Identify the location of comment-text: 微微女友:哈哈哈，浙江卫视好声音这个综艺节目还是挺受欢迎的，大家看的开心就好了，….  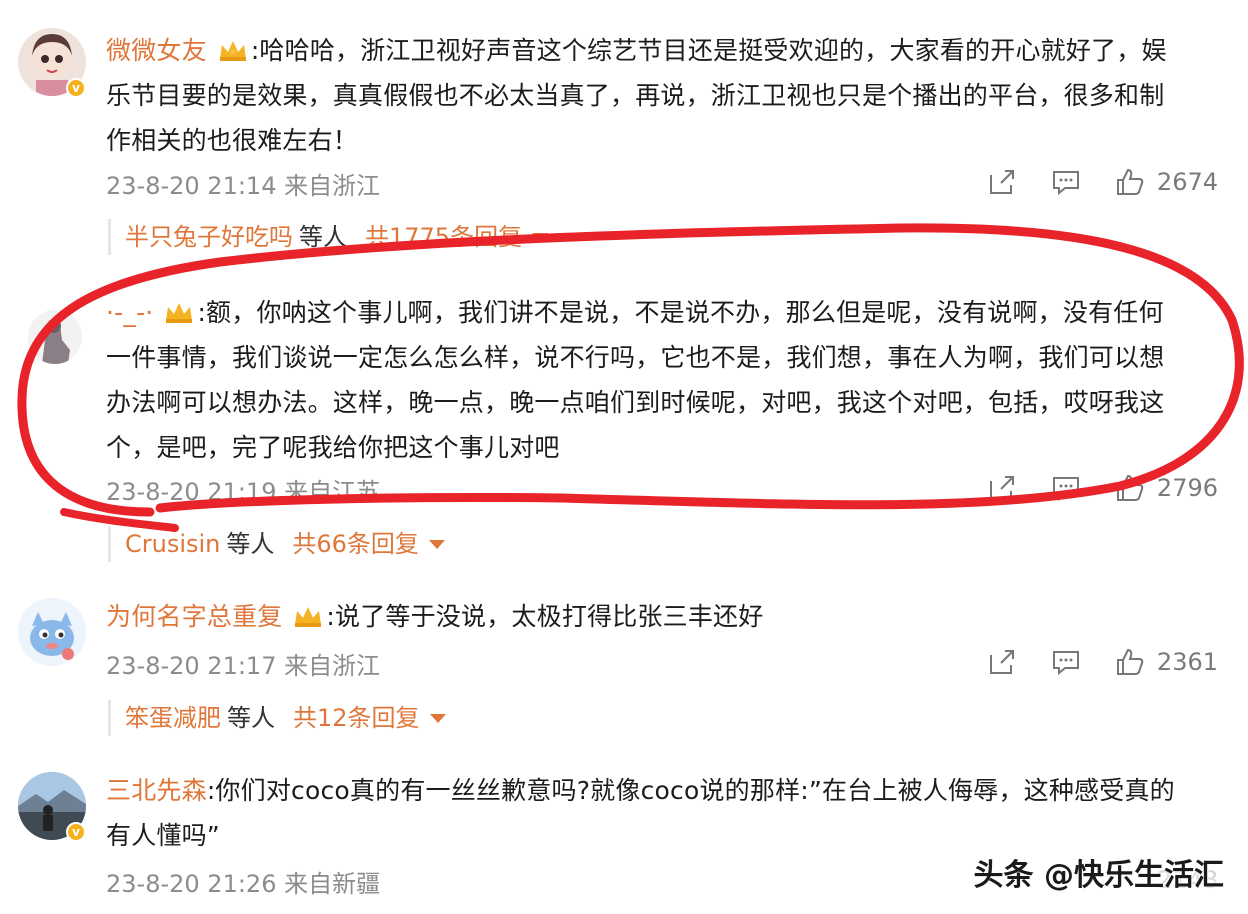
(636, 95).